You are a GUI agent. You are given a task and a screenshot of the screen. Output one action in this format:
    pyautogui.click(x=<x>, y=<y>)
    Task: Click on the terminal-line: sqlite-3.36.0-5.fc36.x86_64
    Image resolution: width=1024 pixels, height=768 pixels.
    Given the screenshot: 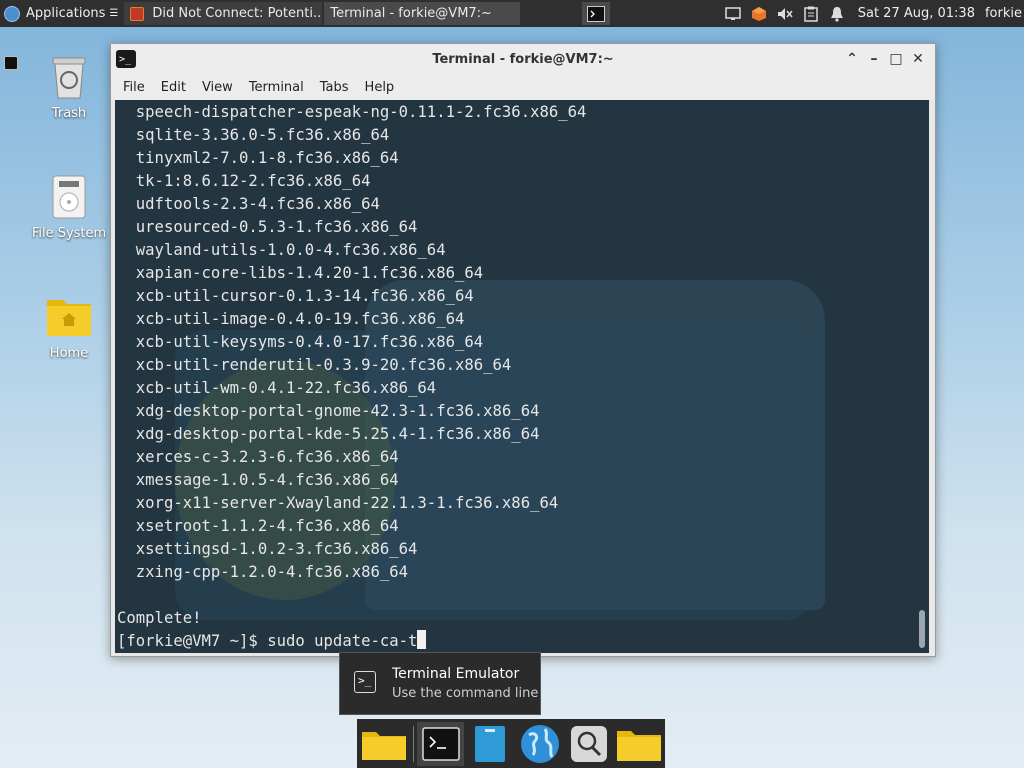 What is the action you would take?
    pyautogui.click(x=253, y=135)
    